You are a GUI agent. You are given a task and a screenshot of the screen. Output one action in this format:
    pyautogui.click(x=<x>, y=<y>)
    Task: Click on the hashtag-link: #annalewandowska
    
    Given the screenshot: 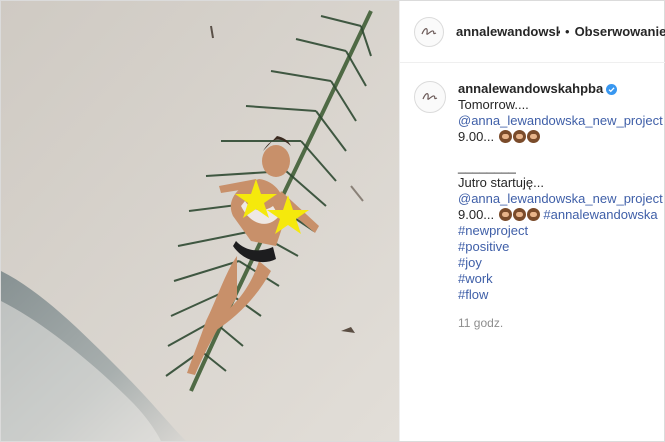 What is the action you would take?
    pyautogui.click(x=600, y=214)
    